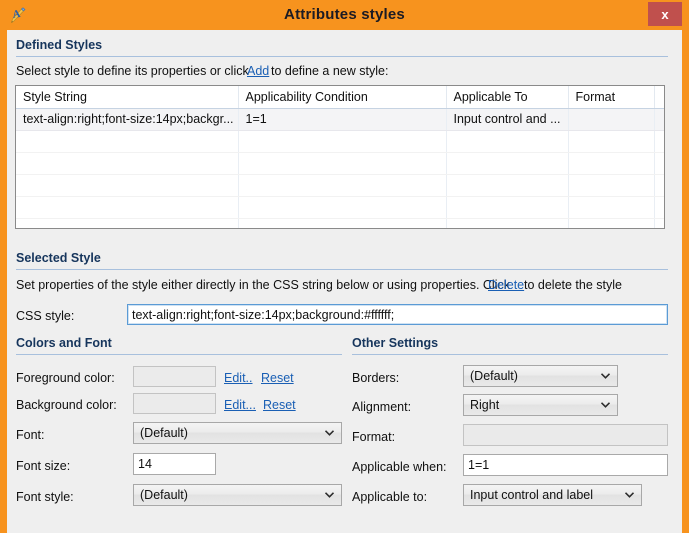 The width and height of the screenshot is (689, 533). I want to click on borders-dropdown-value: (Default), so click(494, 376).